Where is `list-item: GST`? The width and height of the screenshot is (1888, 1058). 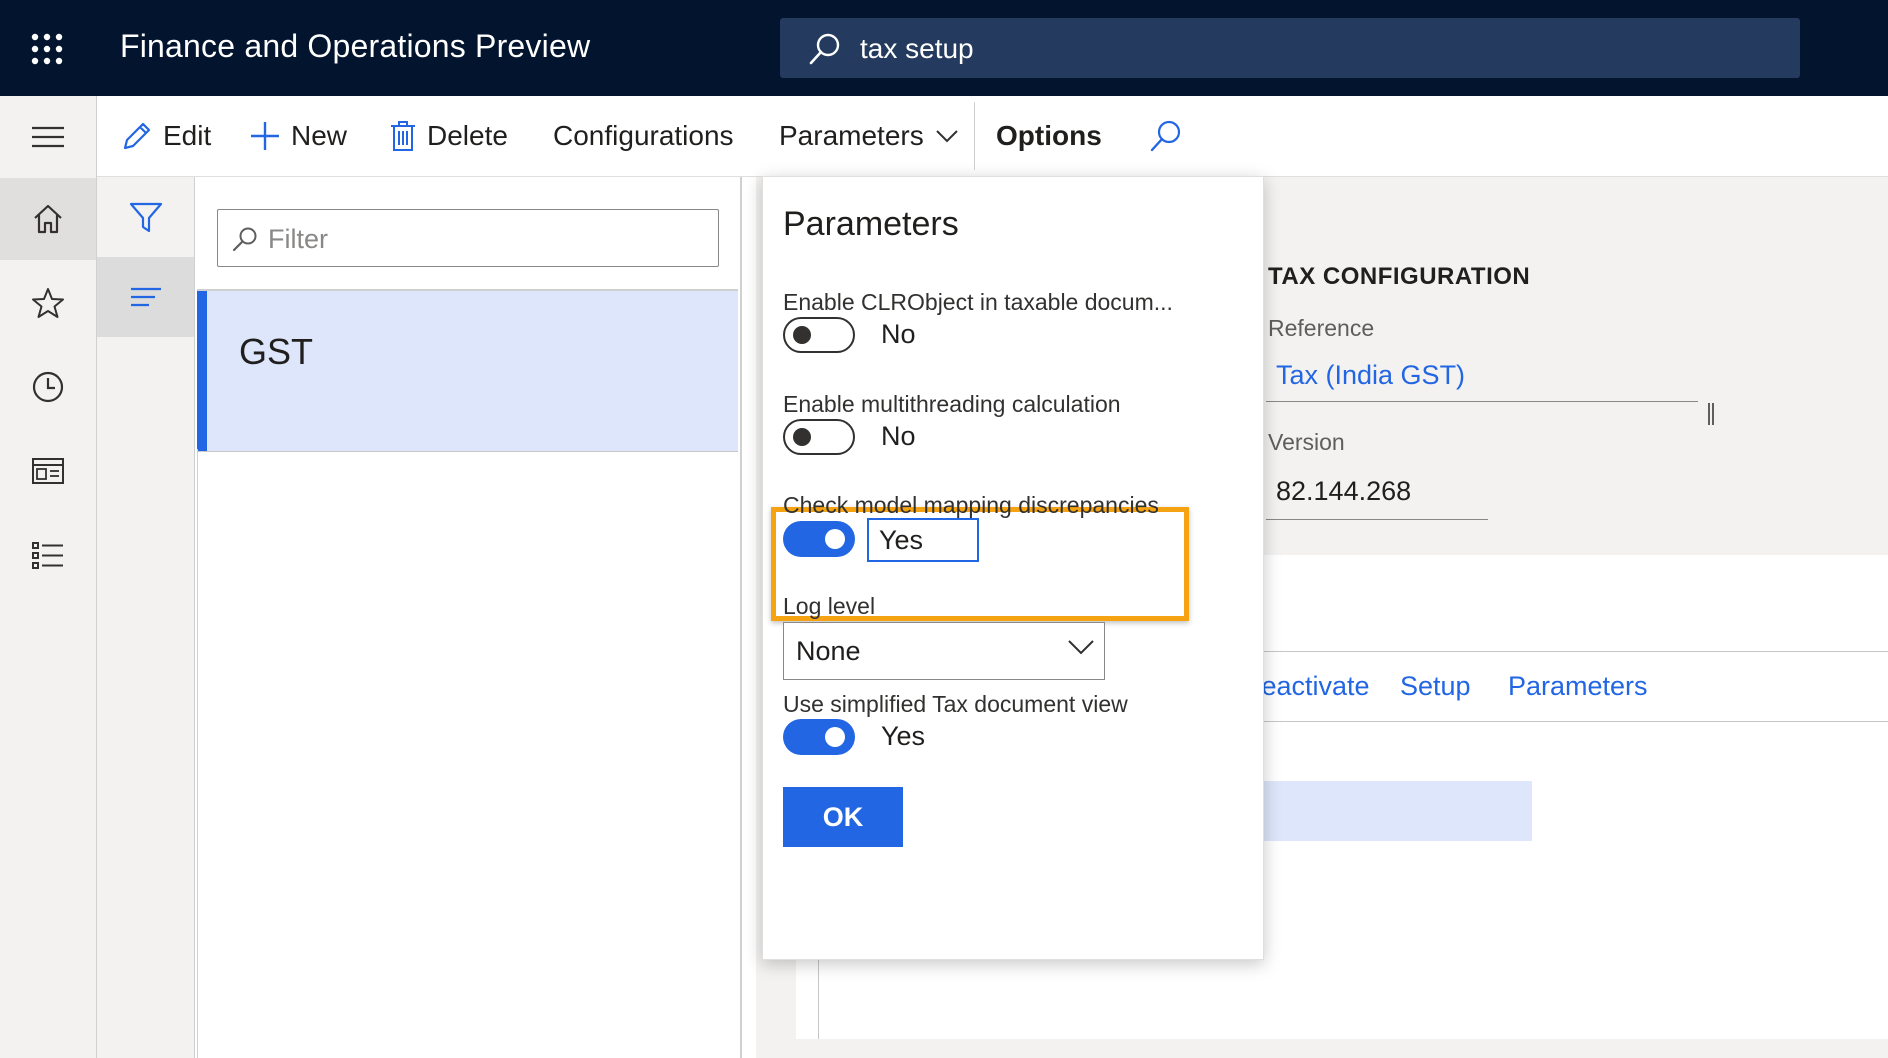
list-item: GST is located at coordinates (467, 370).